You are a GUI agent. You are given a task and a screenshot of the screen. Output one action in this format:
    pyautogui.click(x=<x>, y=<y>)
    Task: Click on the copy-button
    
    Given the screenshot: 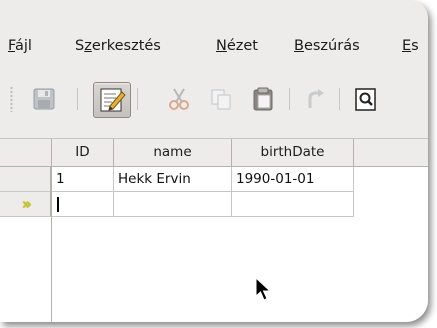 What is the action you would take?
    pyautogui.click(x=221, y=99)
    